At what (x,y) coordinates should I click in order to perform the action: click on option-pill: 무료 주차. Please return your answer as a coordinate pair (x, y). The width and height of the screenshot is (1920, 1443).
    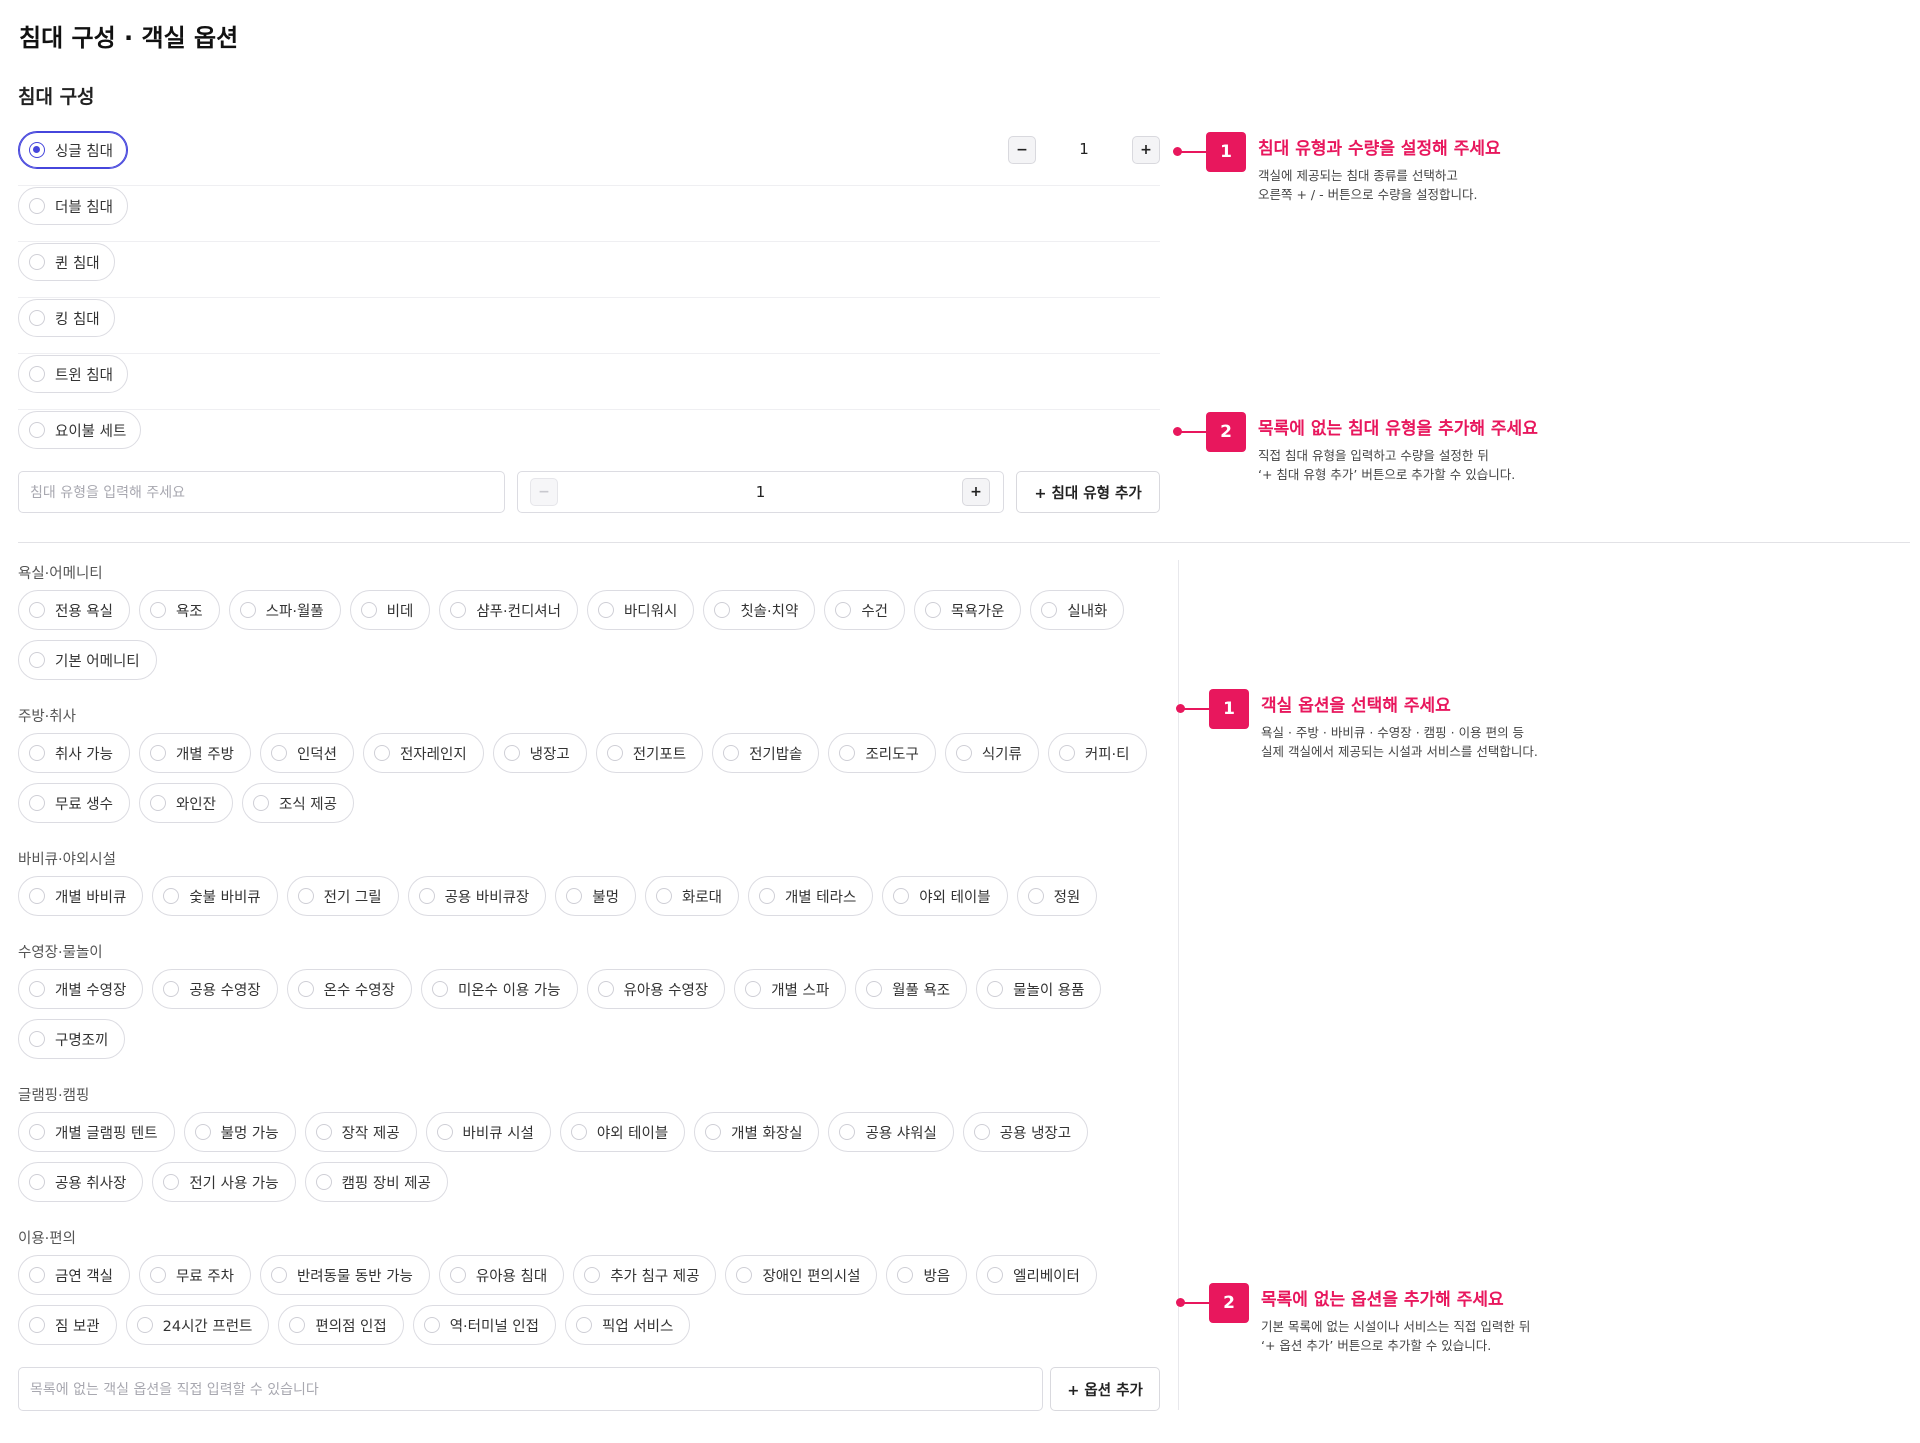
    Looking at the image, I should click on (194, 1275).